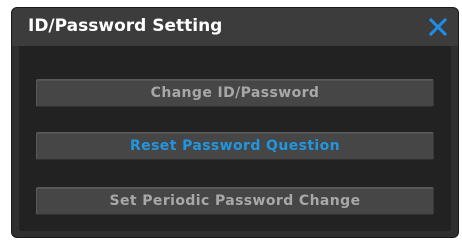  What do you see at coordinates (125, 26) in the screenshot?
I see `dialog-title: ID/Password Setting` at bounding box center [125, 26].